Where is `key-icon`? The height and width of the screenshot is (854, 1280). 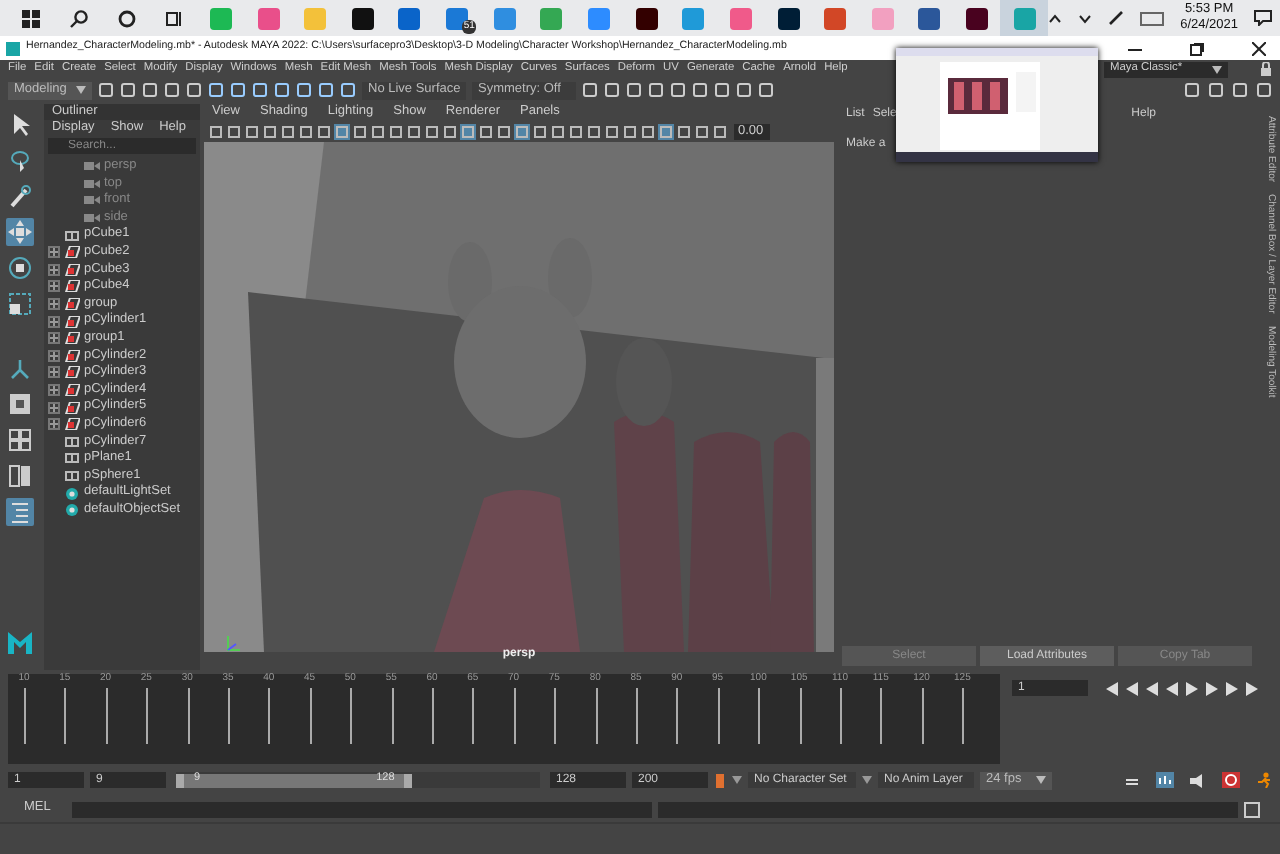 key-icon is located at coordinates (720, 780).